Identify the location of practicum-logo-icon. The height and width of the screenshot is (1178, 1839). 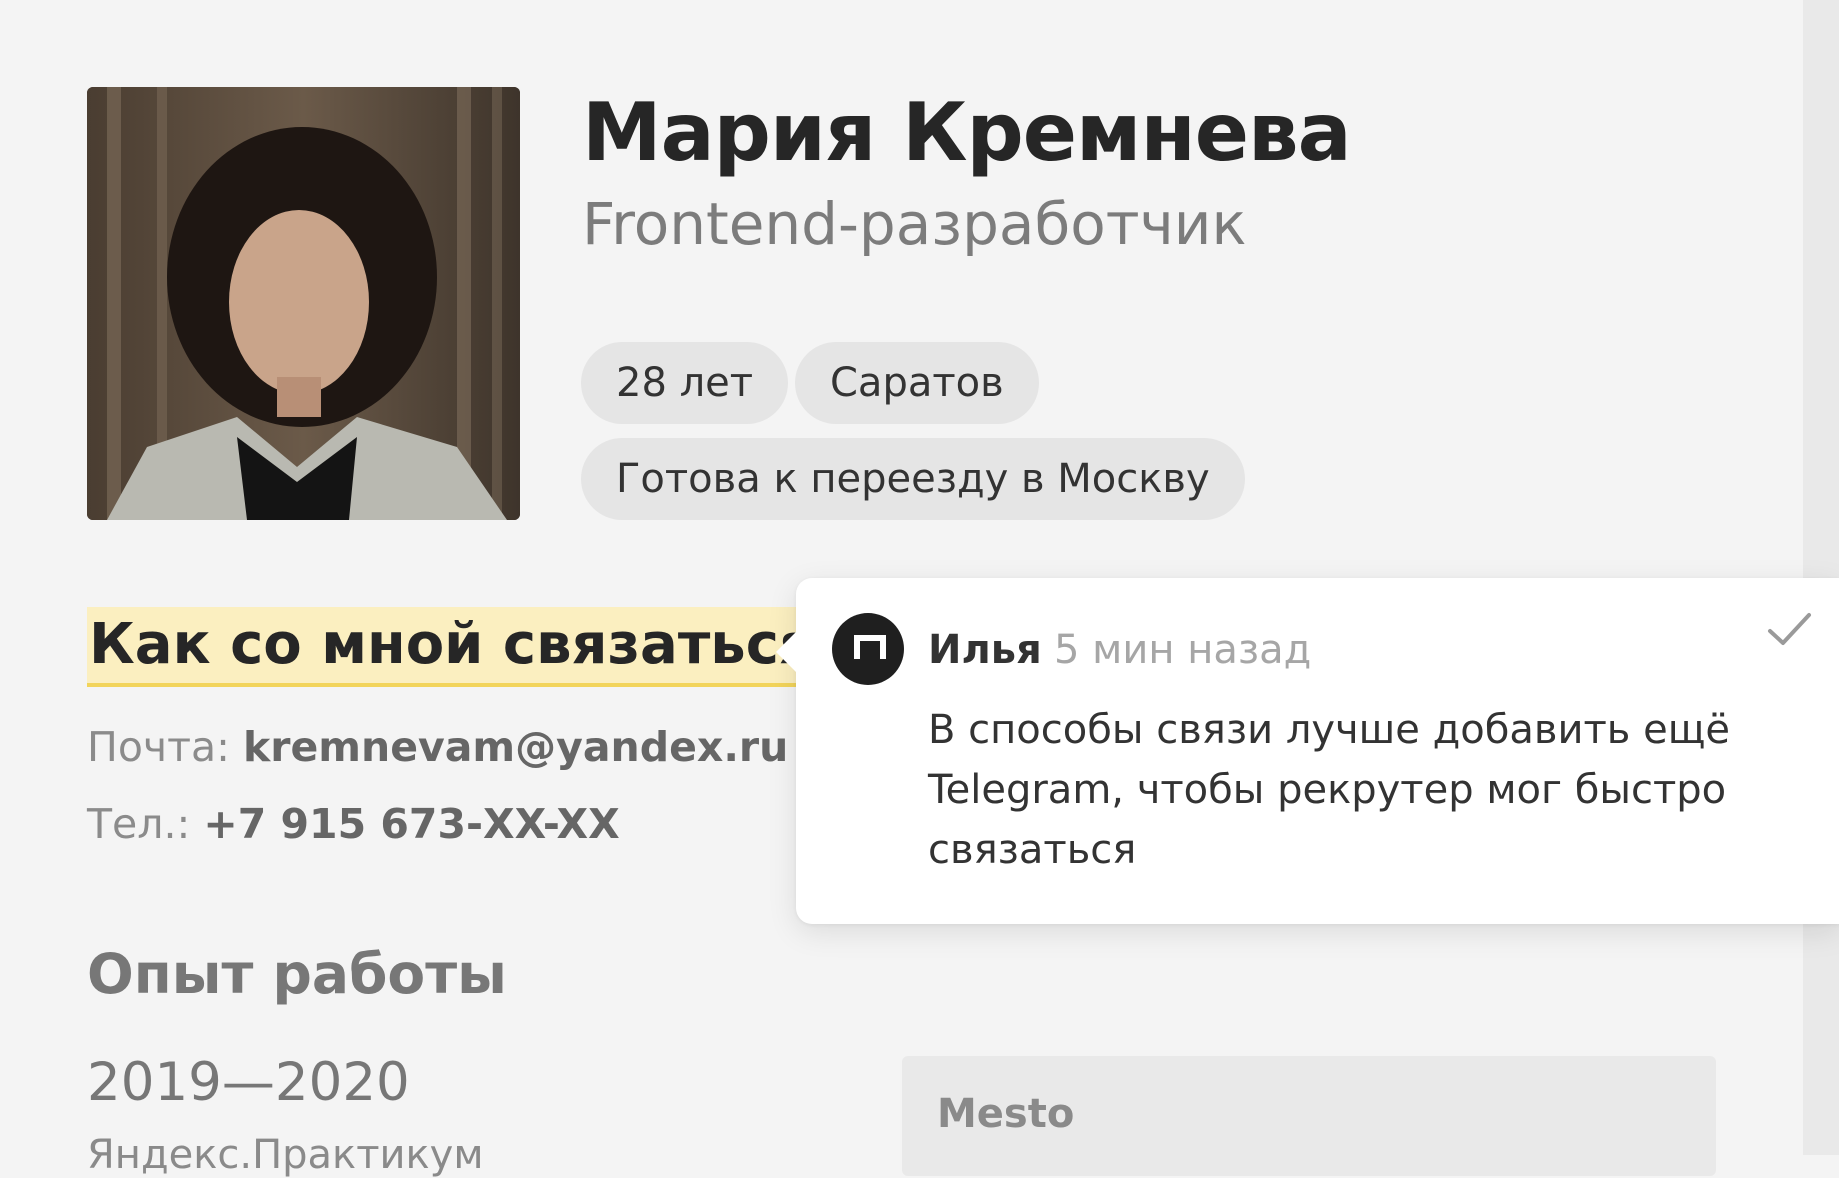
(868, 649).